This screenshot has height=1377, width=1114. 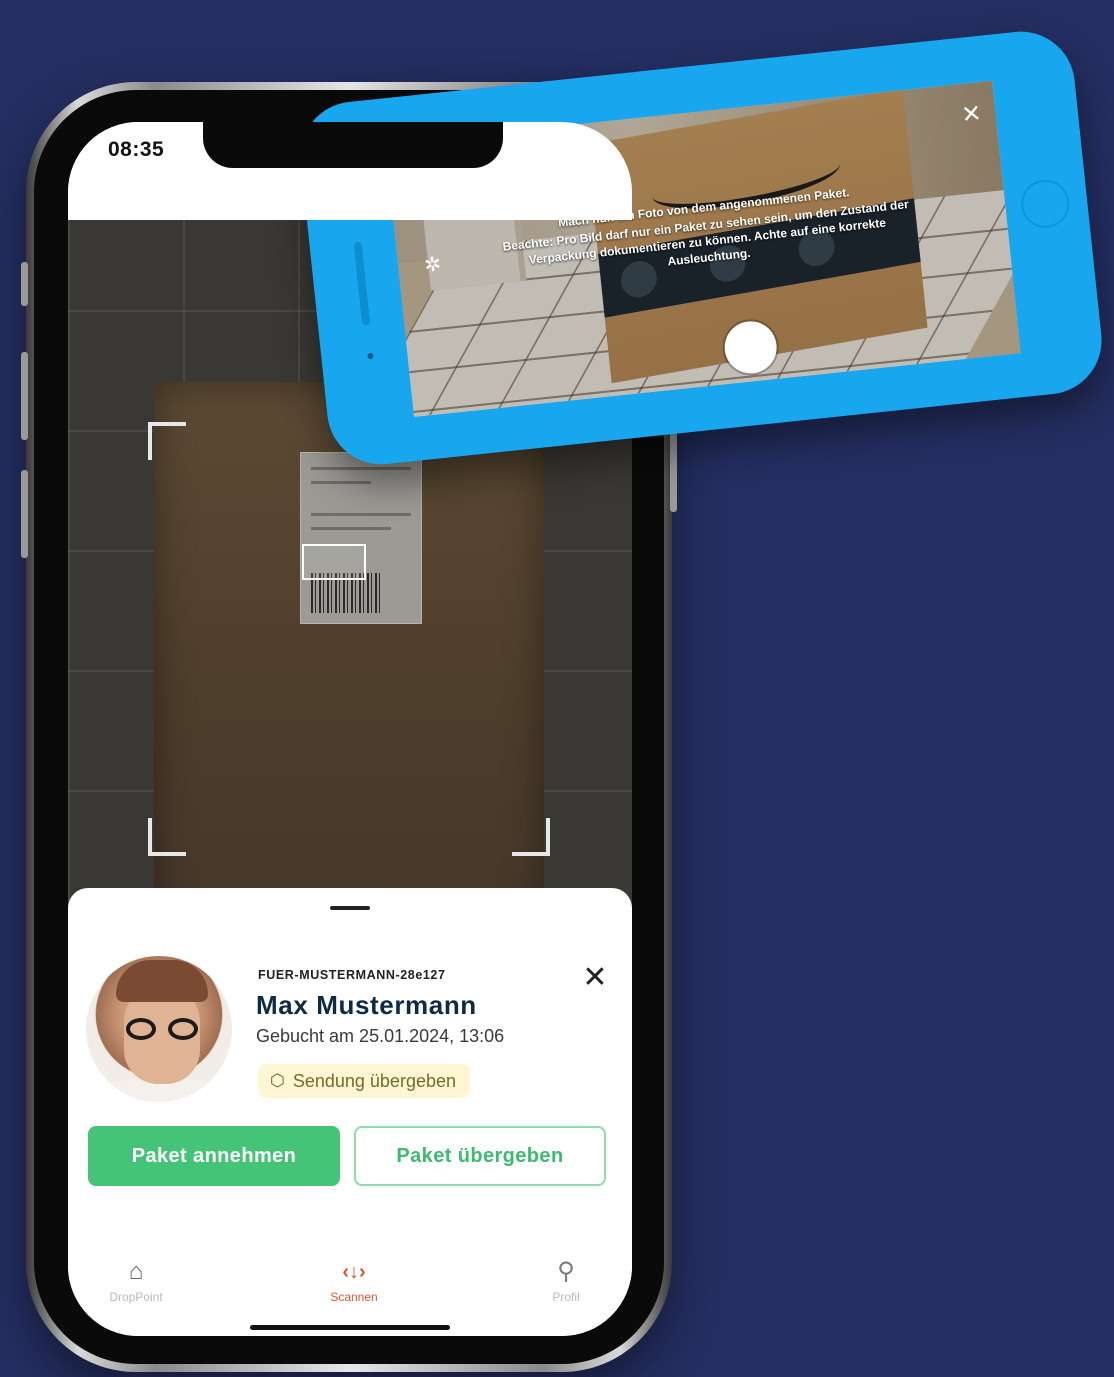 I want to click on recipient-name: Max Mustermann, so click(x=366, y=1005).